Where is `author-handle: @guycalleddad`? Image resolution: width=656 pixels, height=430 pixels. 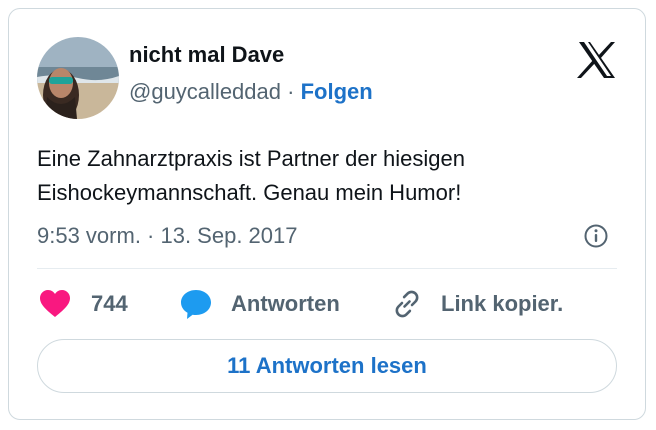 author-handle: @guycalleddad is located at coordinates (205, 91).